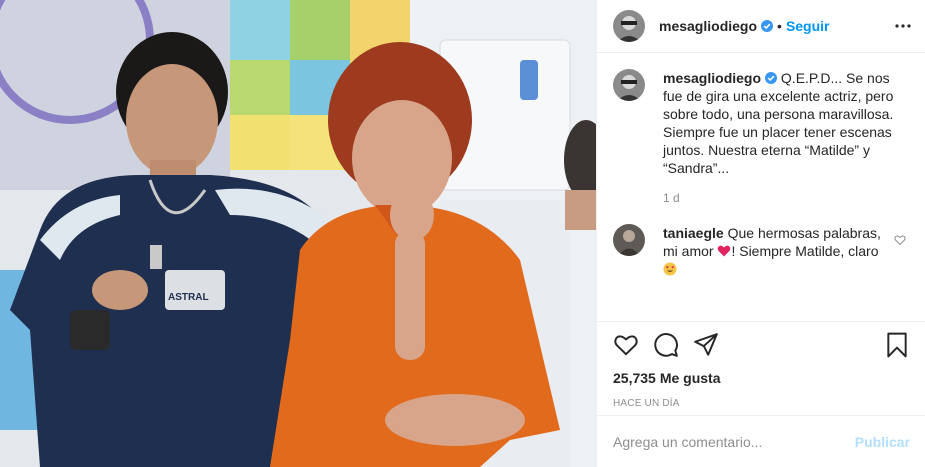  I want to click on author-avatar, so click(629, 26).